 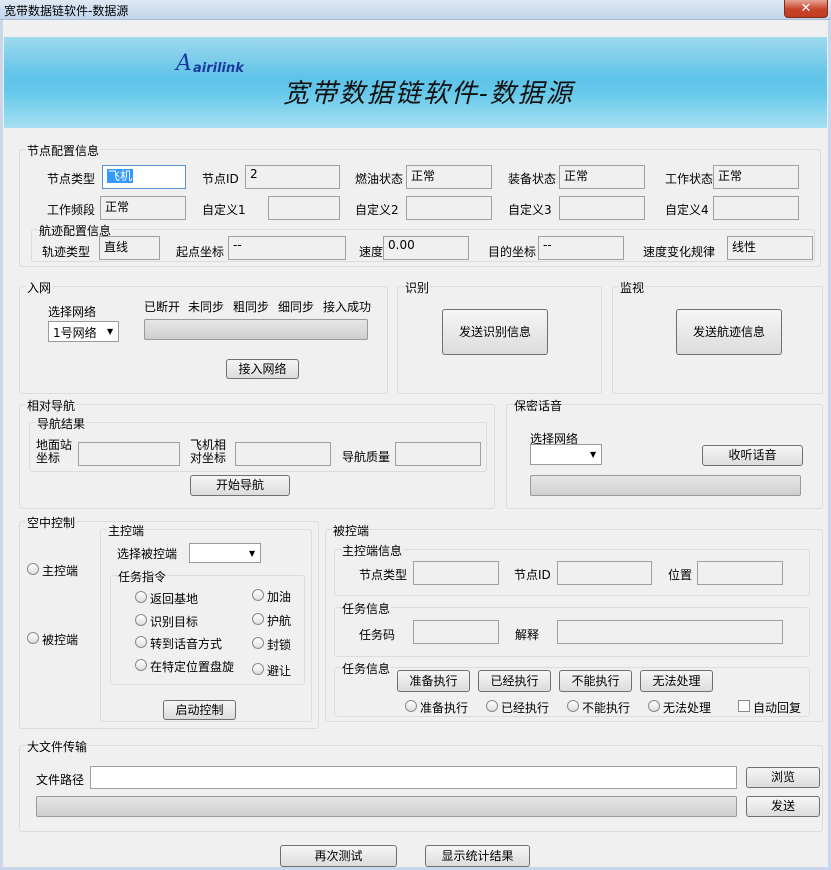 I want to click on auto-reply-checkbox, so click(x=744, y=706).